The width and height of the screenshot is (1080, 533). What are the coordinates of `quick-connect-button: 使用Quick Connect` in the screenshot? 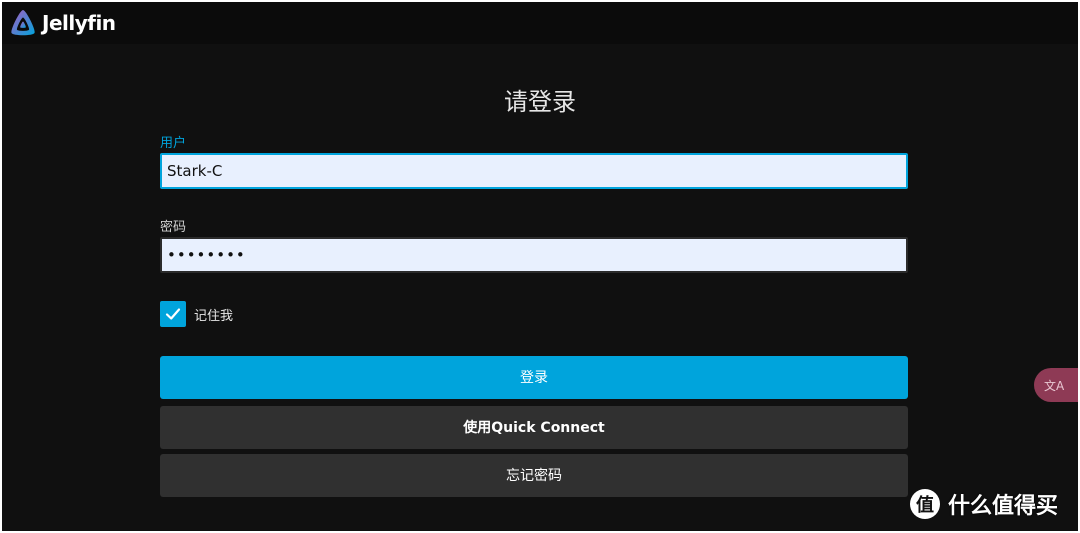 It's located at (534, 427).